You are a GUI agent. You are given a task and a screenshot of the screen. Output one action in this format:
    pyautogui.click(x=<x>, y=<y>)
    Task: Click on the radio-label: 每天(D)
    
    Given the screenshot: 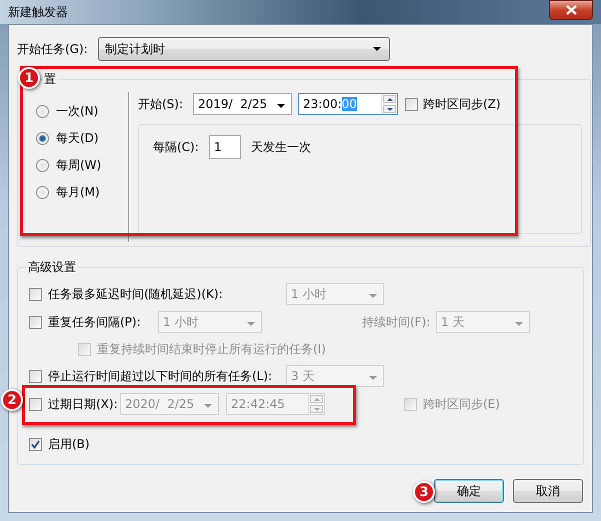 What is the action you would take?
    pyautogui.click(x=77, y=138)
    